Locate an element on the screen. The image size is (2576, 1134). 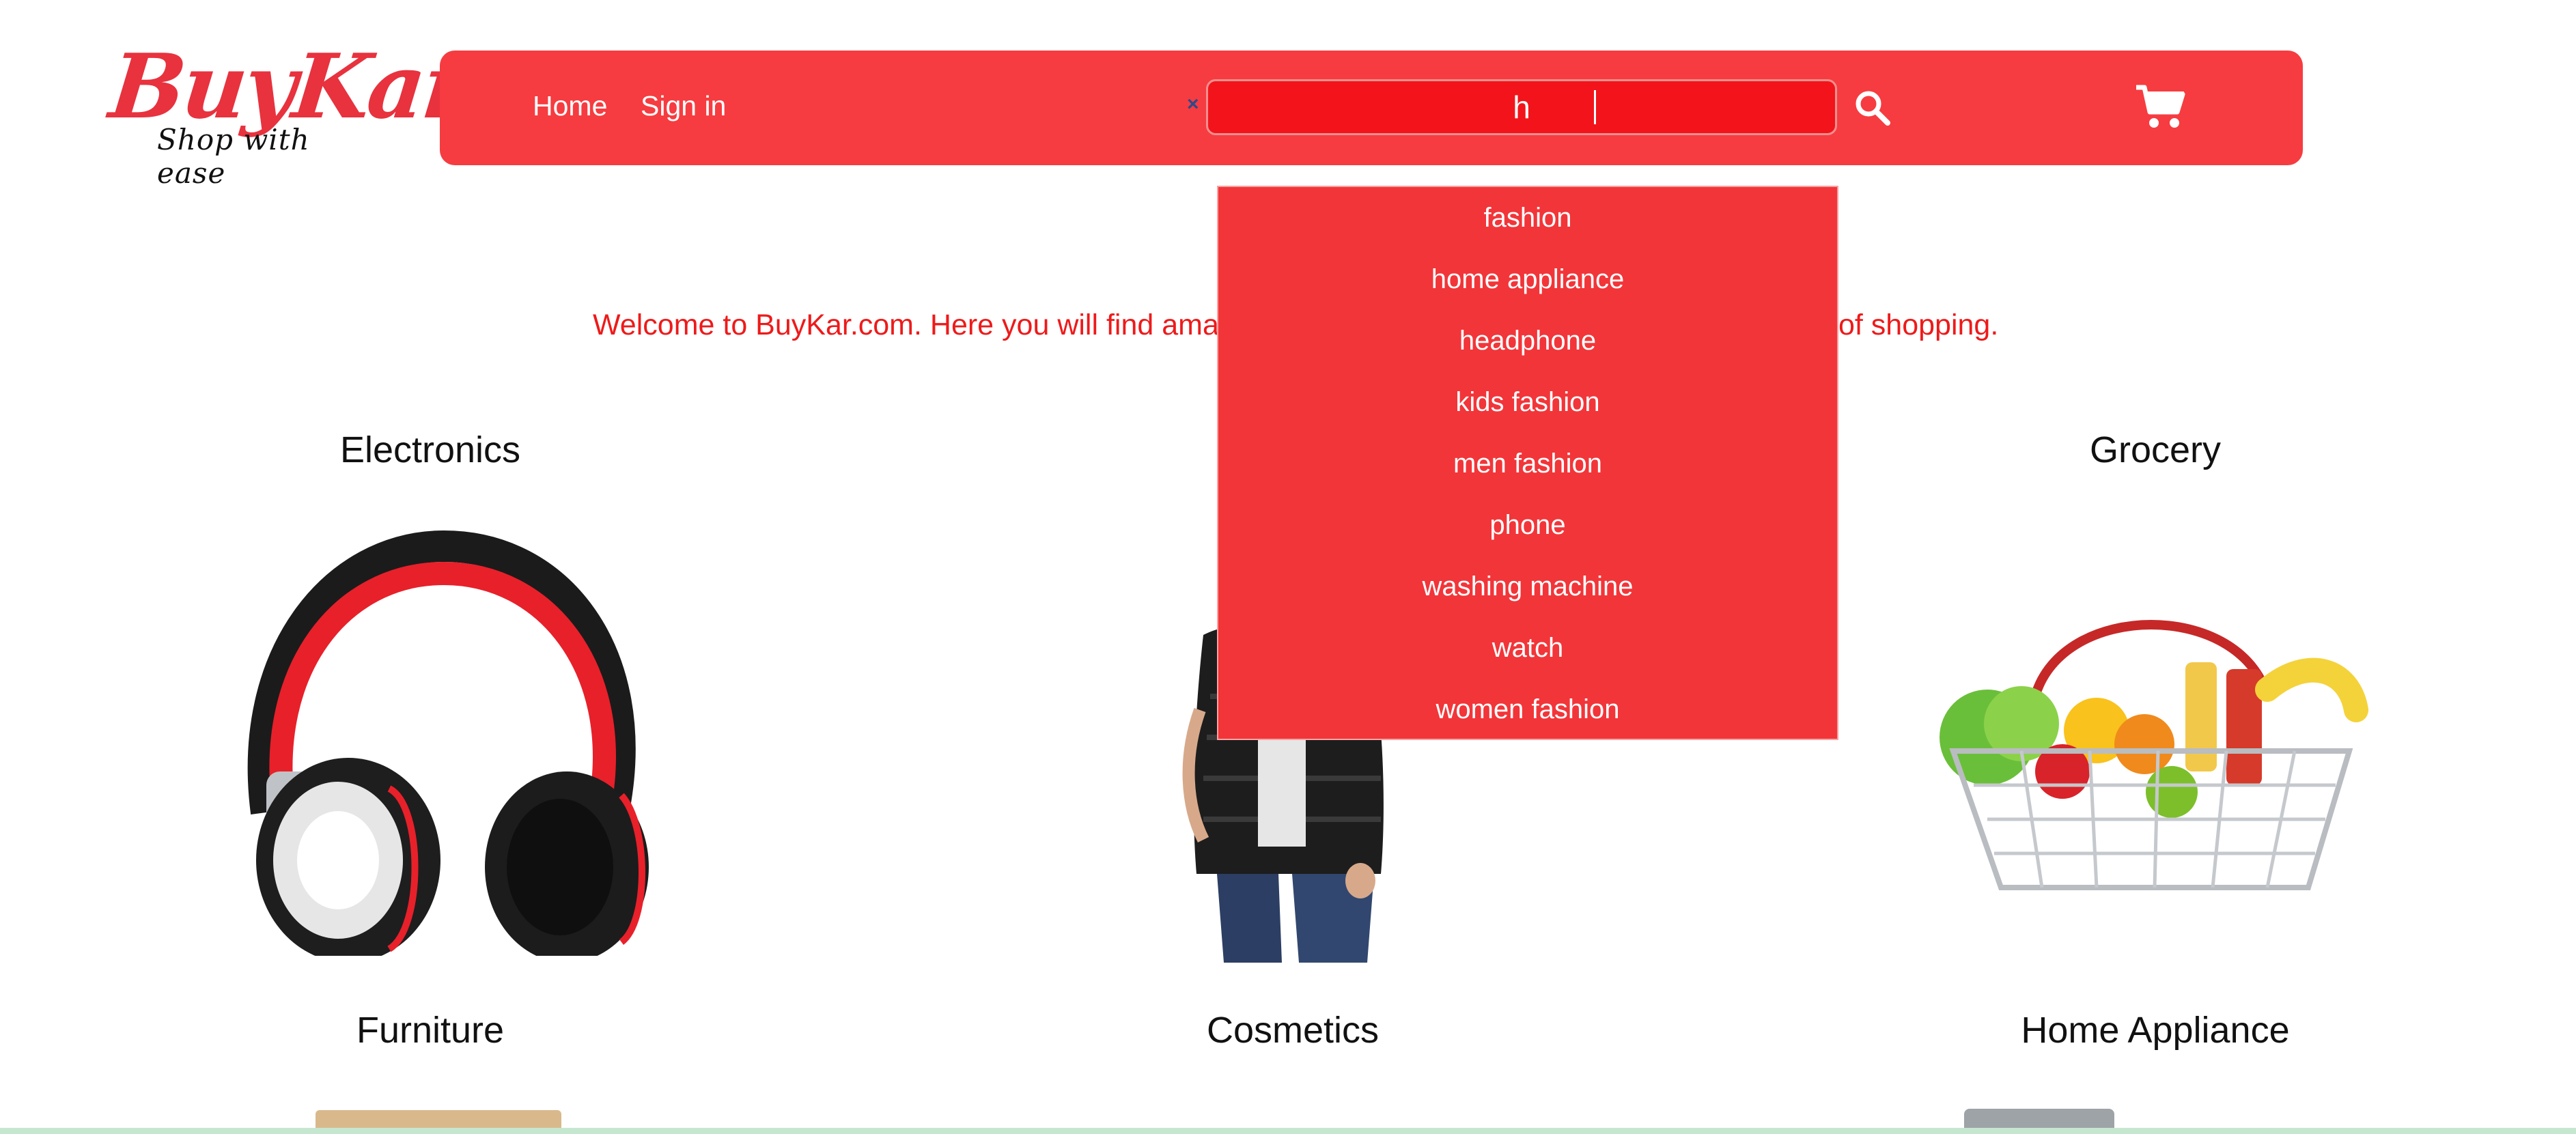
nav-signin-link: Sign in is located at coordinates (683, 106).